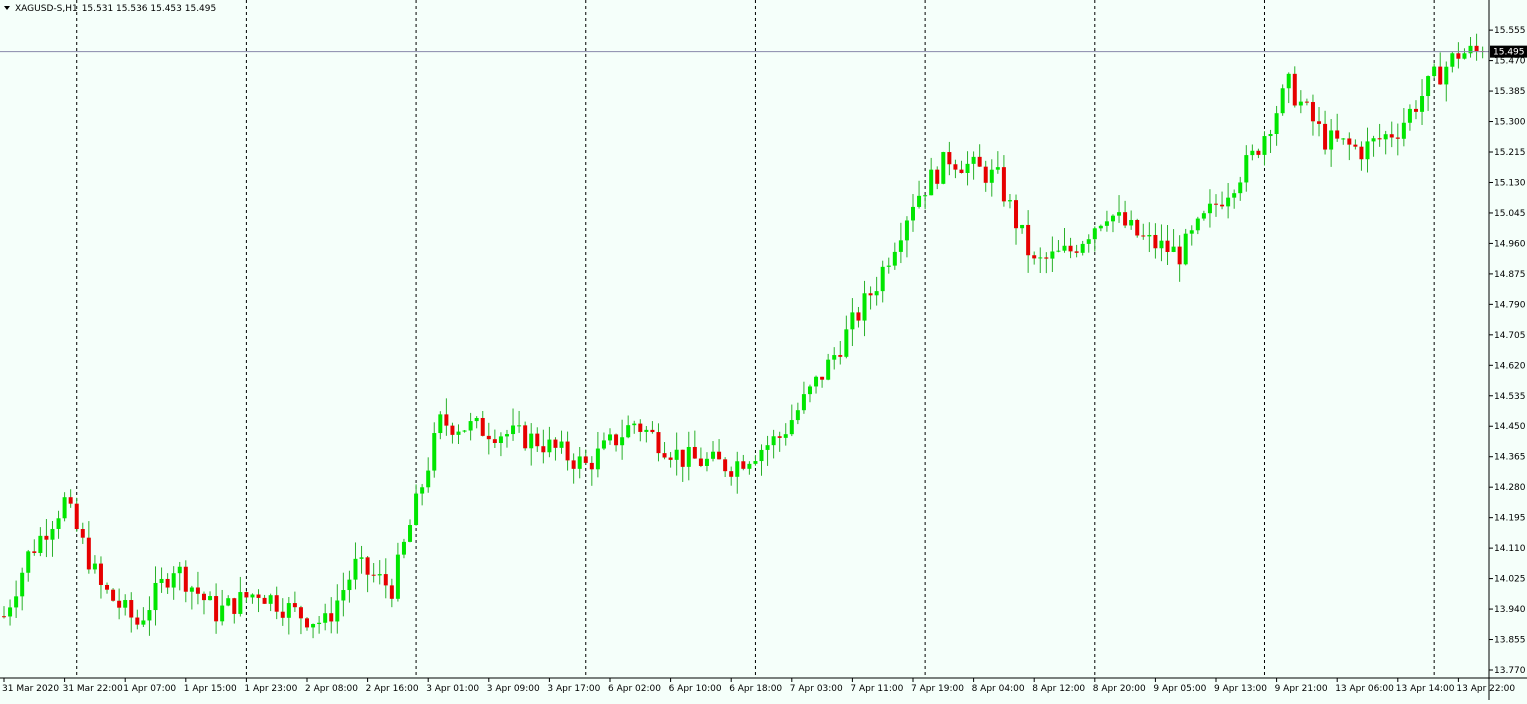 This screenshot has height=704, width=1527. Describe the element at coordinates (1510, 305) in the screenshot. I see `y-tick-label: 14.790` at that location.